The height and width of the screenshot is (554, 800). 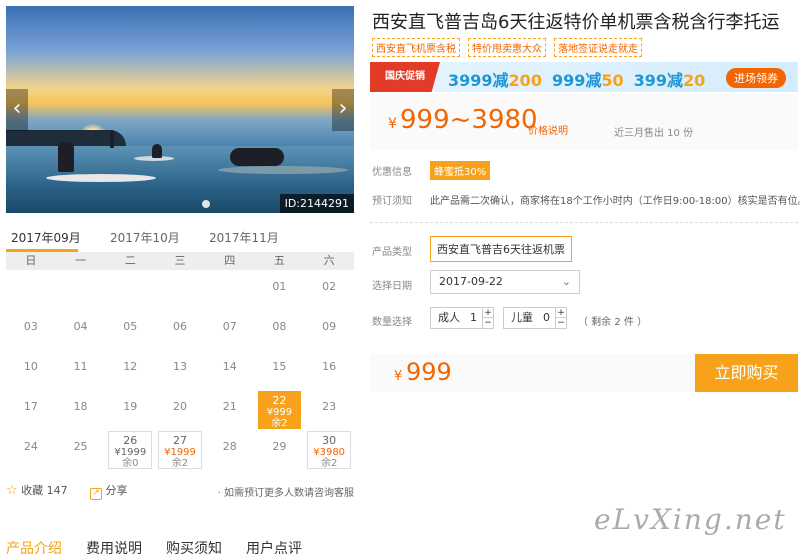 I want to click on coupon-threshold: 999减, so click(x=576, y=80).